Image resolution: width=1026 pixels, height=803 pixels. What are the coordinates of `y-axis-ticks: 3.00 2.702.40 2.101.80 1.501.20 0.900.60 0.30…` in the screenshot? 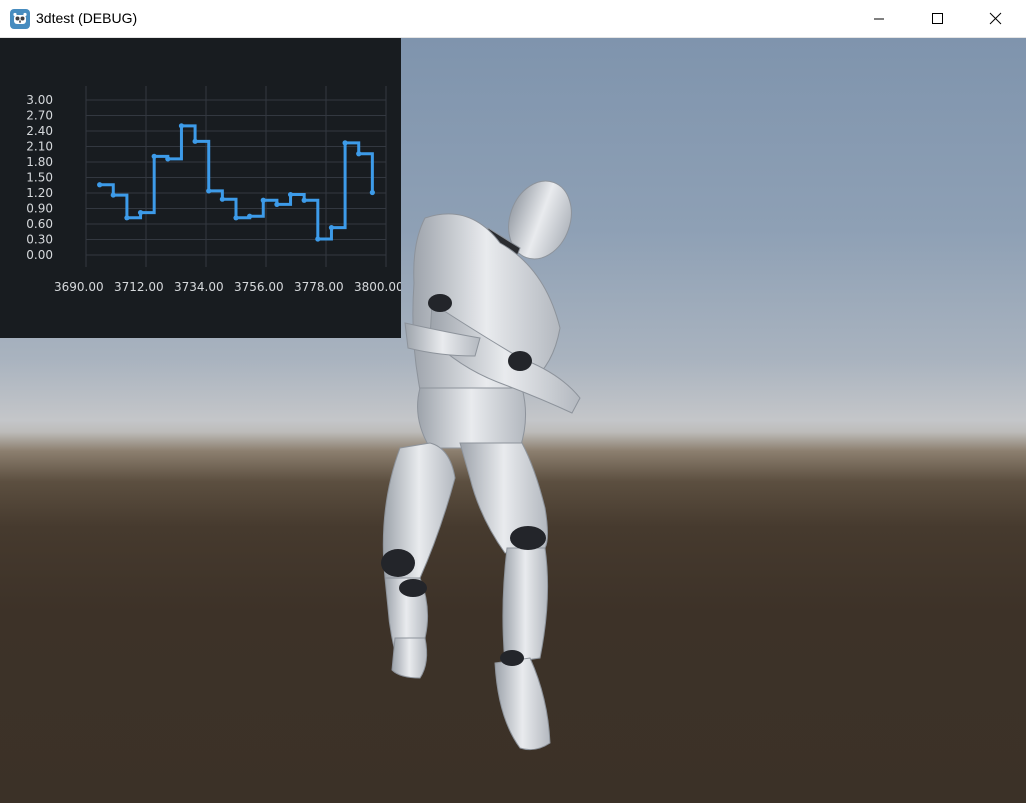 It's located at (39, 177).